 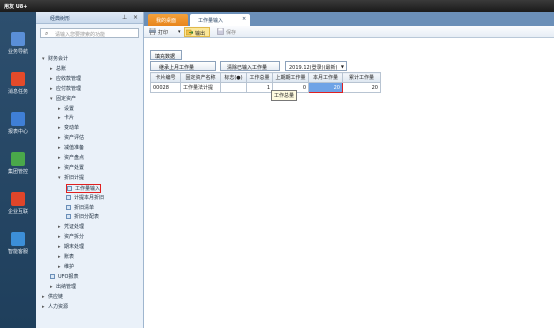 What do you see at coordinates (87, 217) in the screenshot?
I see `tree-item-label: 折旧分配表` at bounding box center [87, 217].